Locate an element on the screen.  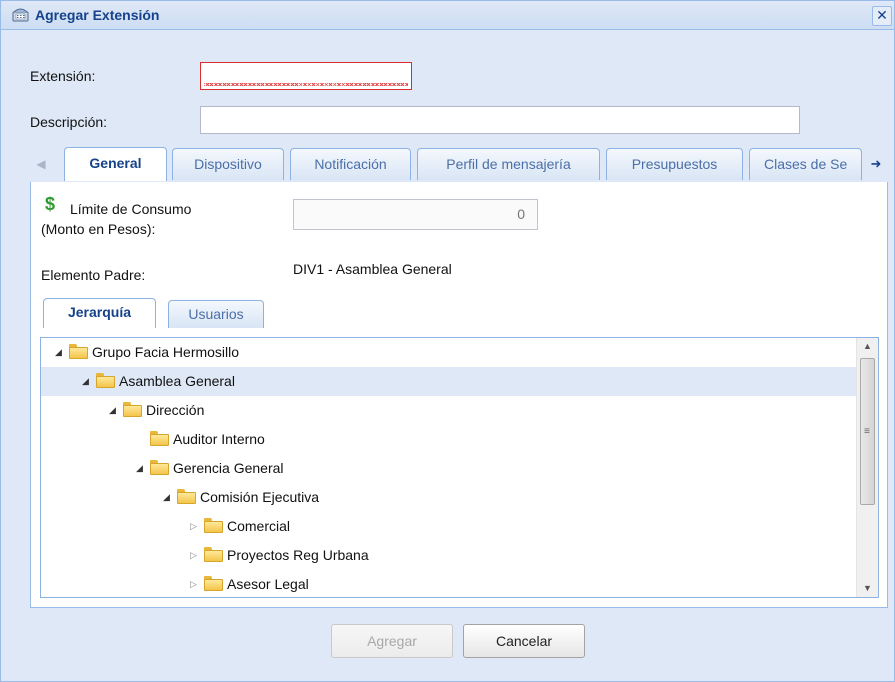
tree-node-label: Grupo Facia Hermosillo is located at coordinates (166, 352).